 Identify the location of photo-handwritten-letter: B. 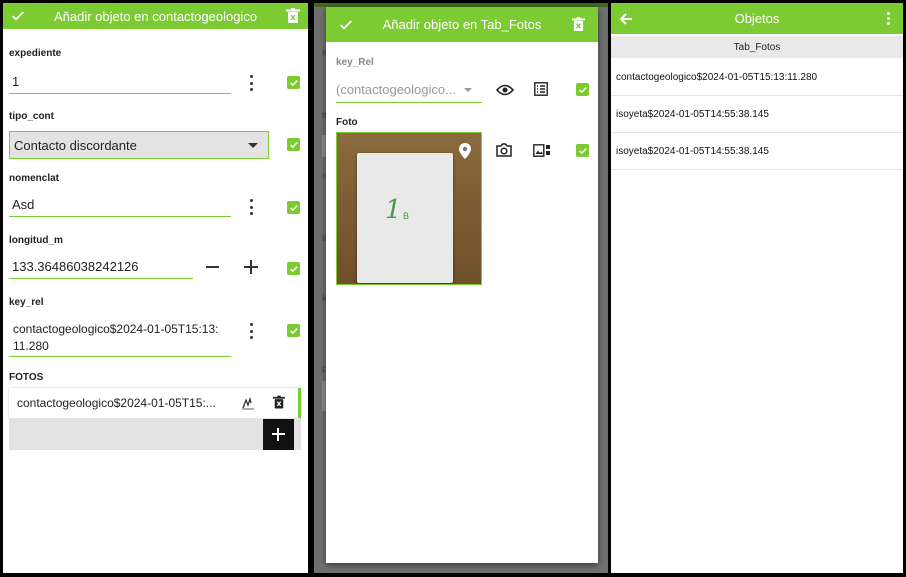
(406, 216).